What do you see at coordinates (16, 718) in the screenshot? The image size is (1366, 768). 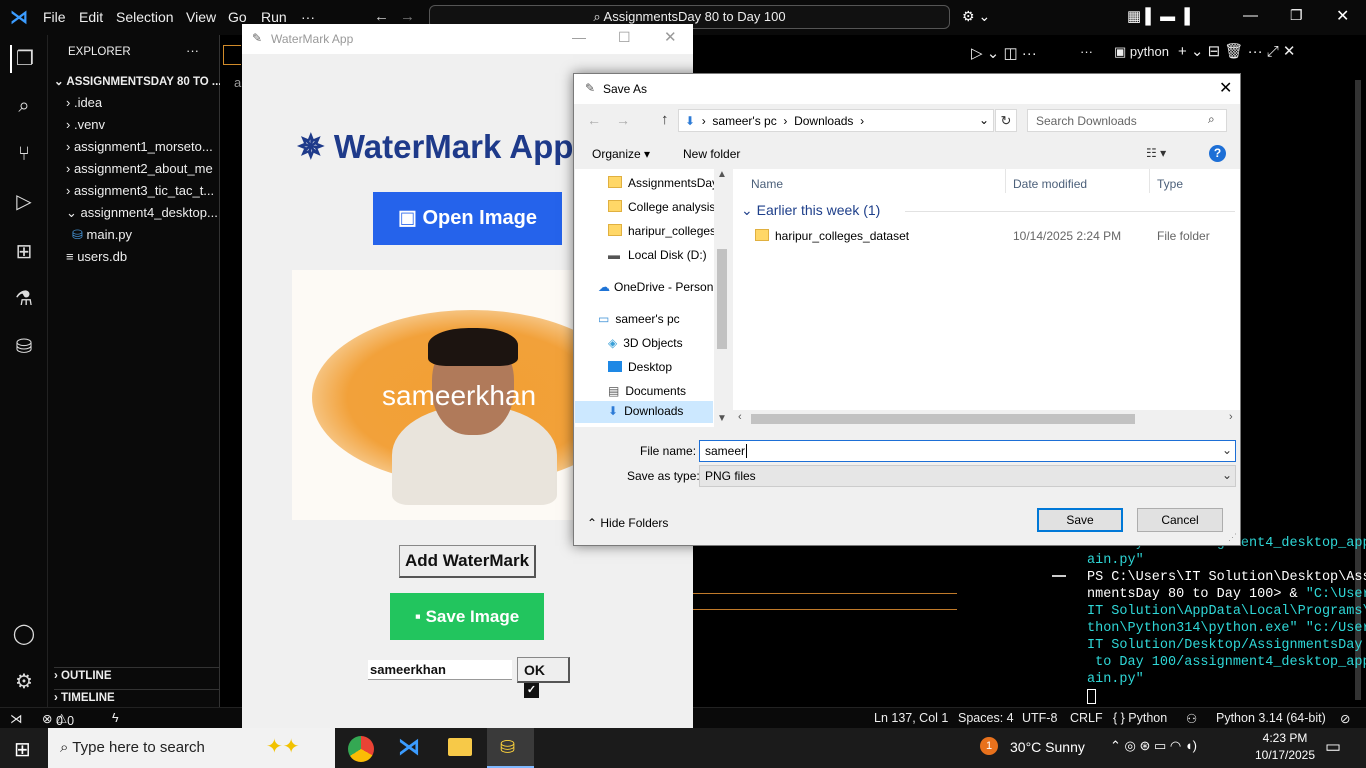 I see `remote-icon: ⋊` at bounding box center [16, 718].